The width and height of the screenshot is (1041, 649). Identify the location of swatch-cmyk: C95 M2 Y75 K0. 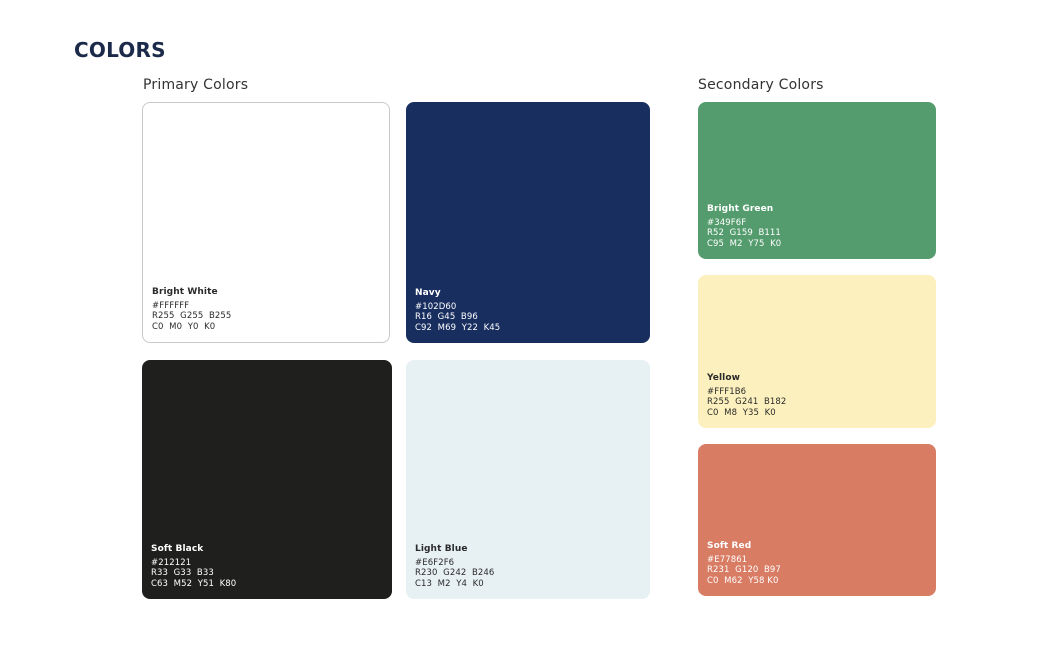
(744, 243).